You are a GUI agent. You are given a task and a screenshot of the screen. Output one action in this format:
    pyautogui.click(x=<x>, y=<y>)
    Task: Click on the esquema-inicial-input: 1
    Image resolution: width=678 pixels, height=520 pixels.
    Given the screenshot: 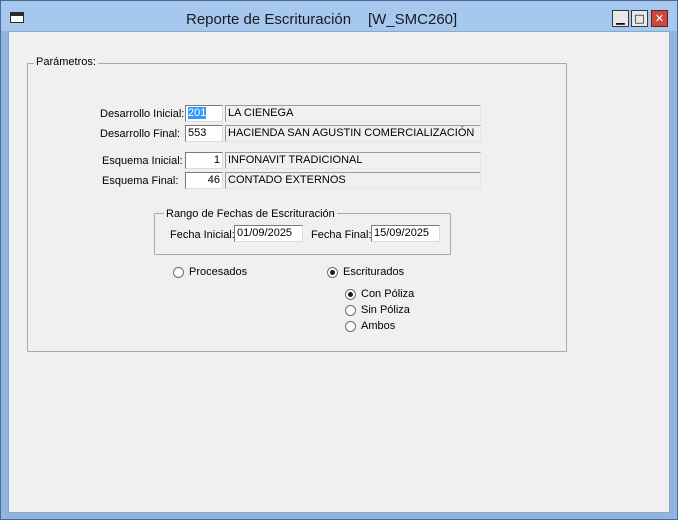 What is the action you would take?
    pyautogui.click(x=204, y=160)
    